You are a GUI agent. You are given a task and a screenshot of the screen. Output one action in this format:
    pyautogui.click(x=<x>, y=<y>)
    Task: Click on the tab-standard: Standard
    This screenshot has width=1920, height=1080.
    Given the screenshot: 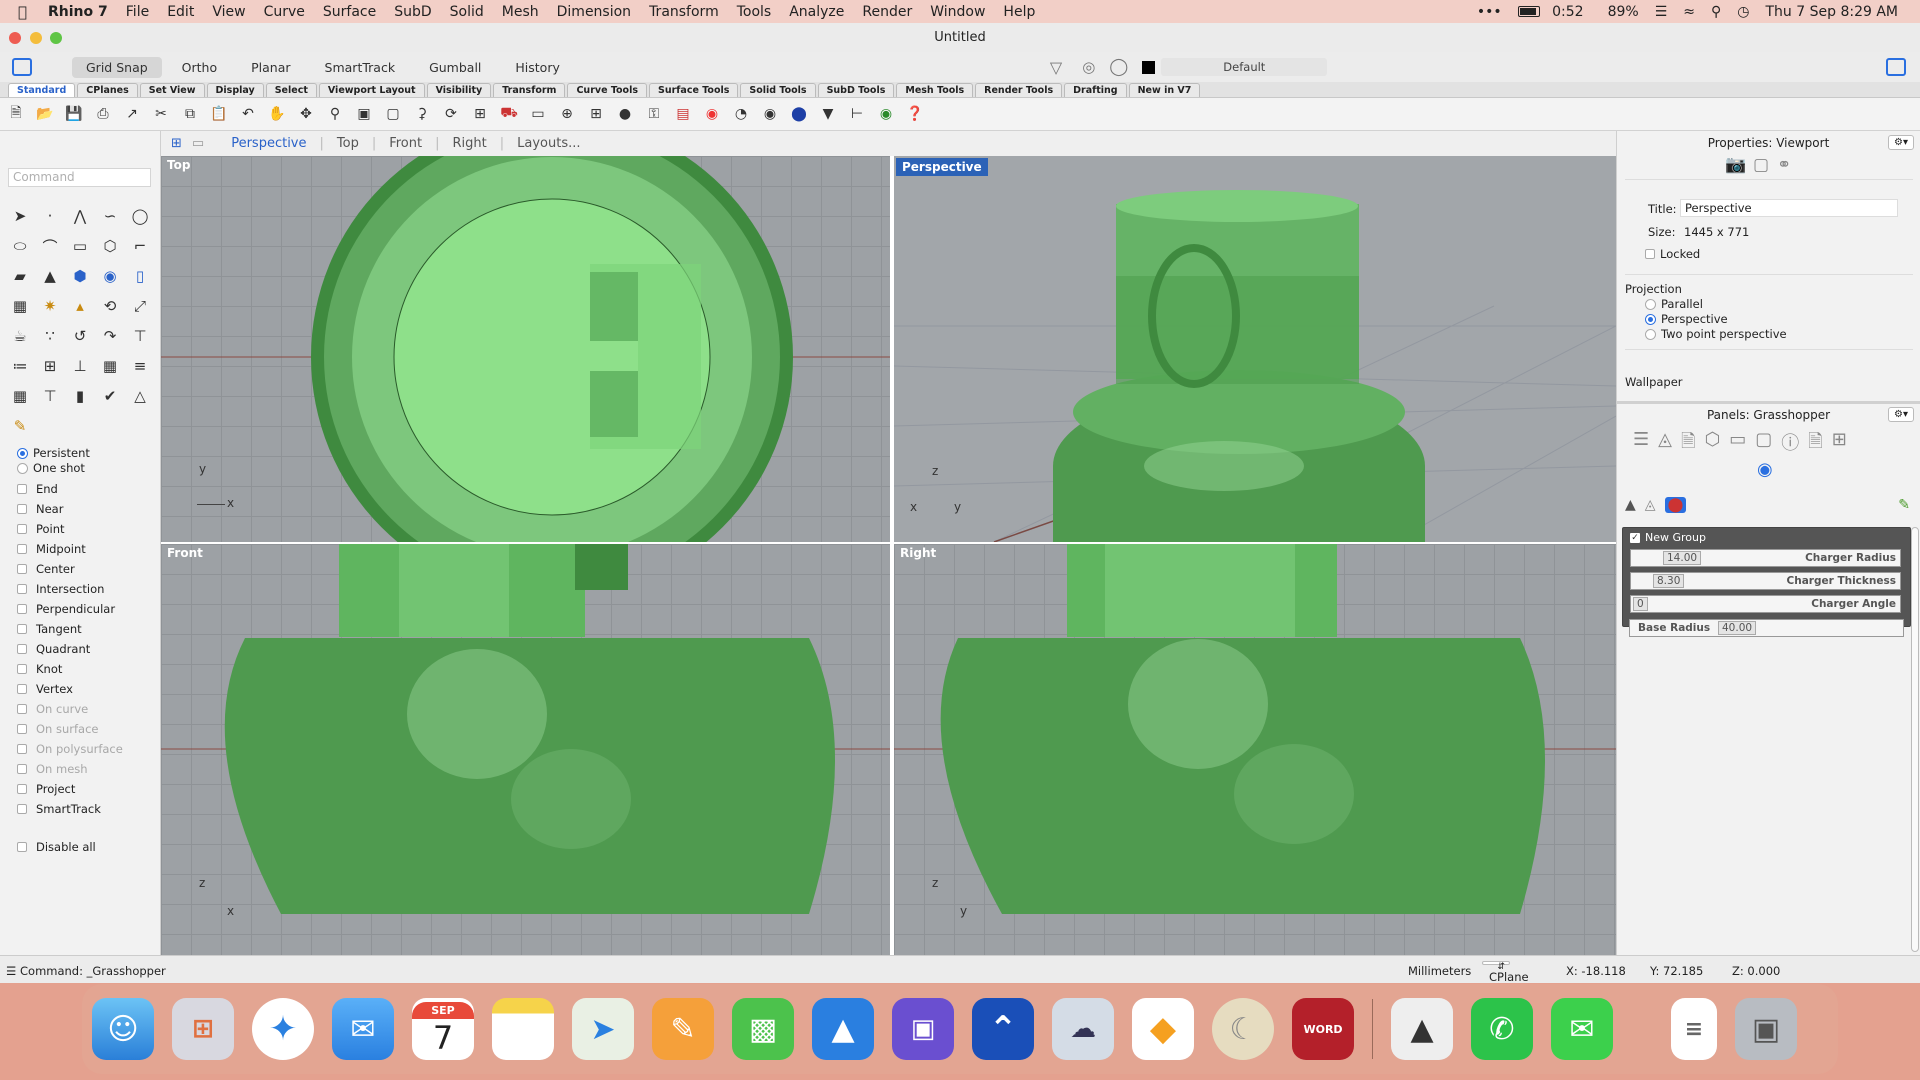 What is the action you would take?
    pyautogui.click(x=42, y=90)
    